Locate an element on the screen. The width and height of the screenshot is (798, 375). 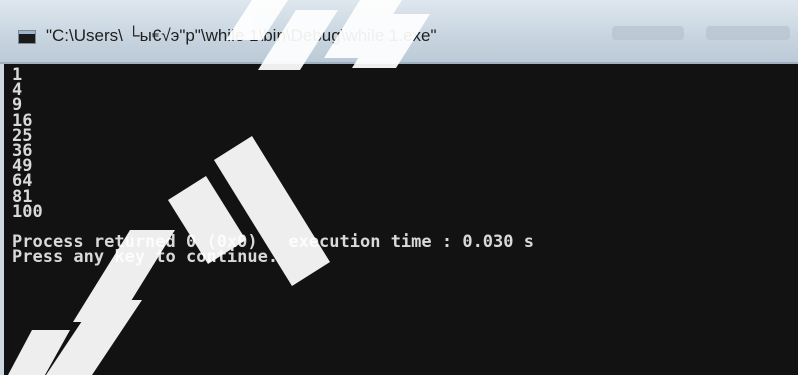
output-line: 64 is located at coordinates (22, 181).